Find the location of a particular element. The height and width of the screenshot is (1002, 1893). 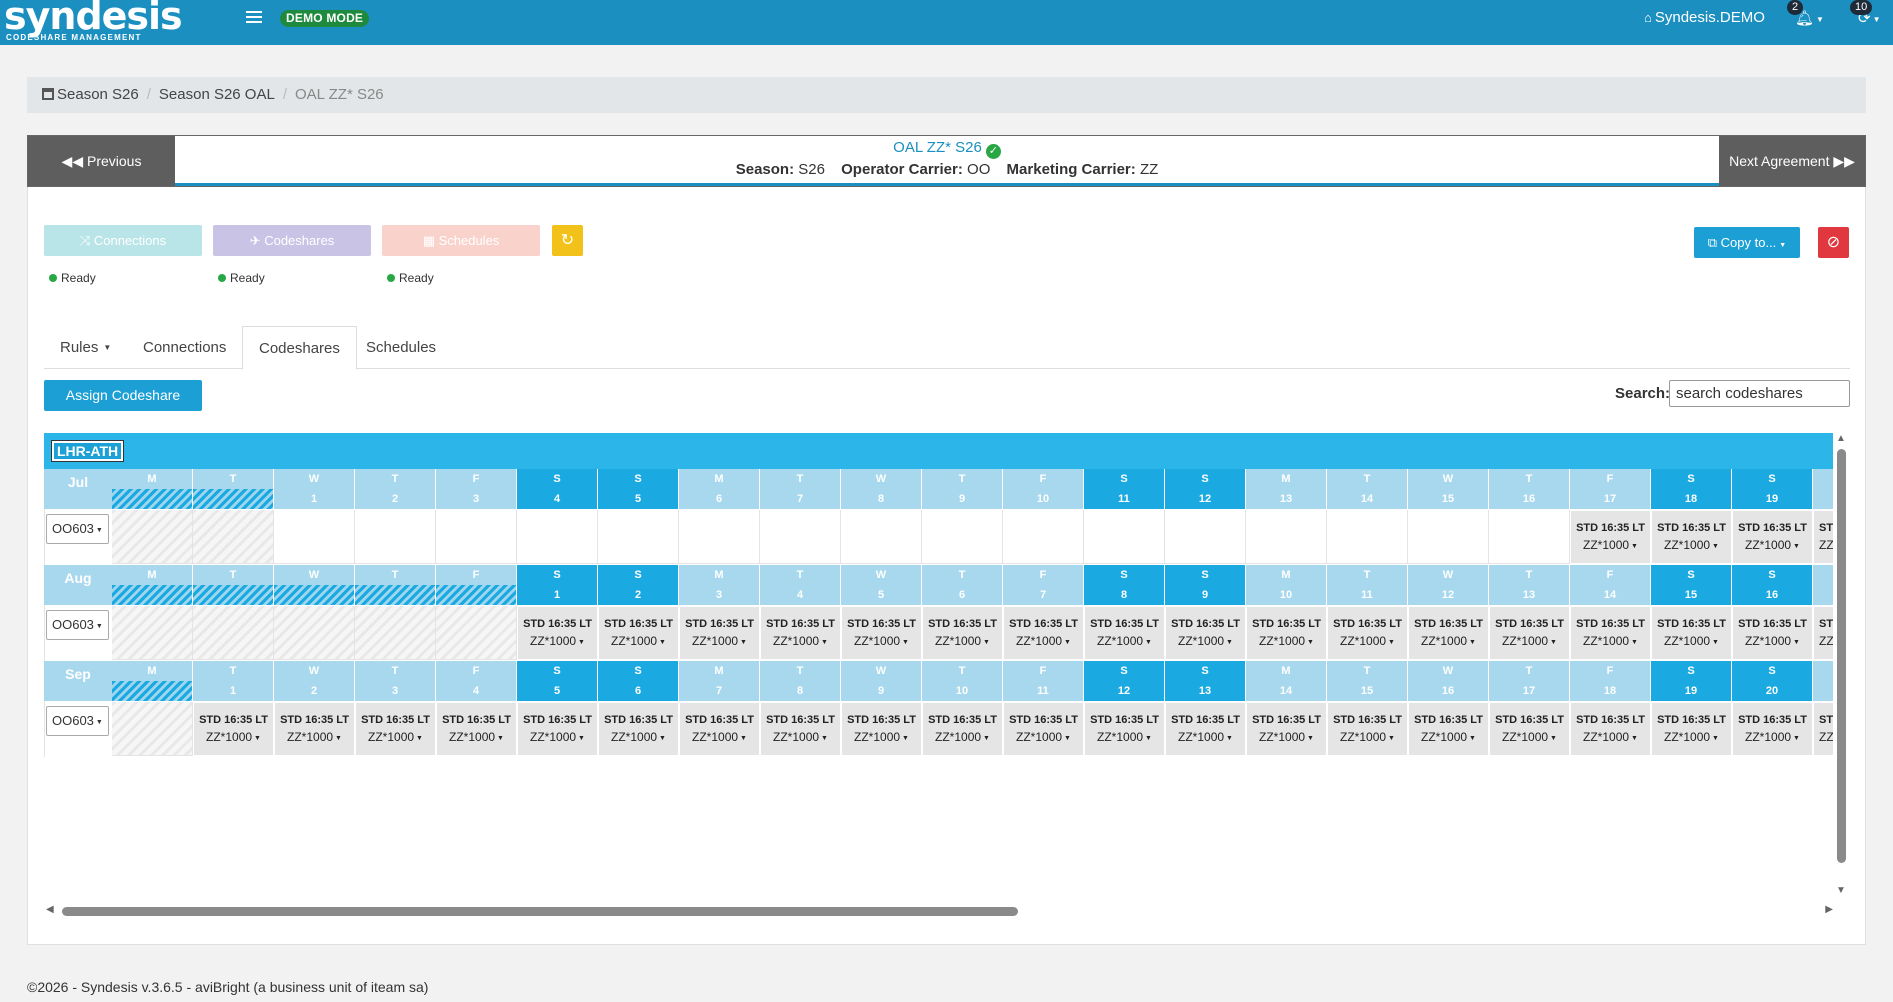

scroll-right-icon: ▶ is located at coordinates (1829, 909).